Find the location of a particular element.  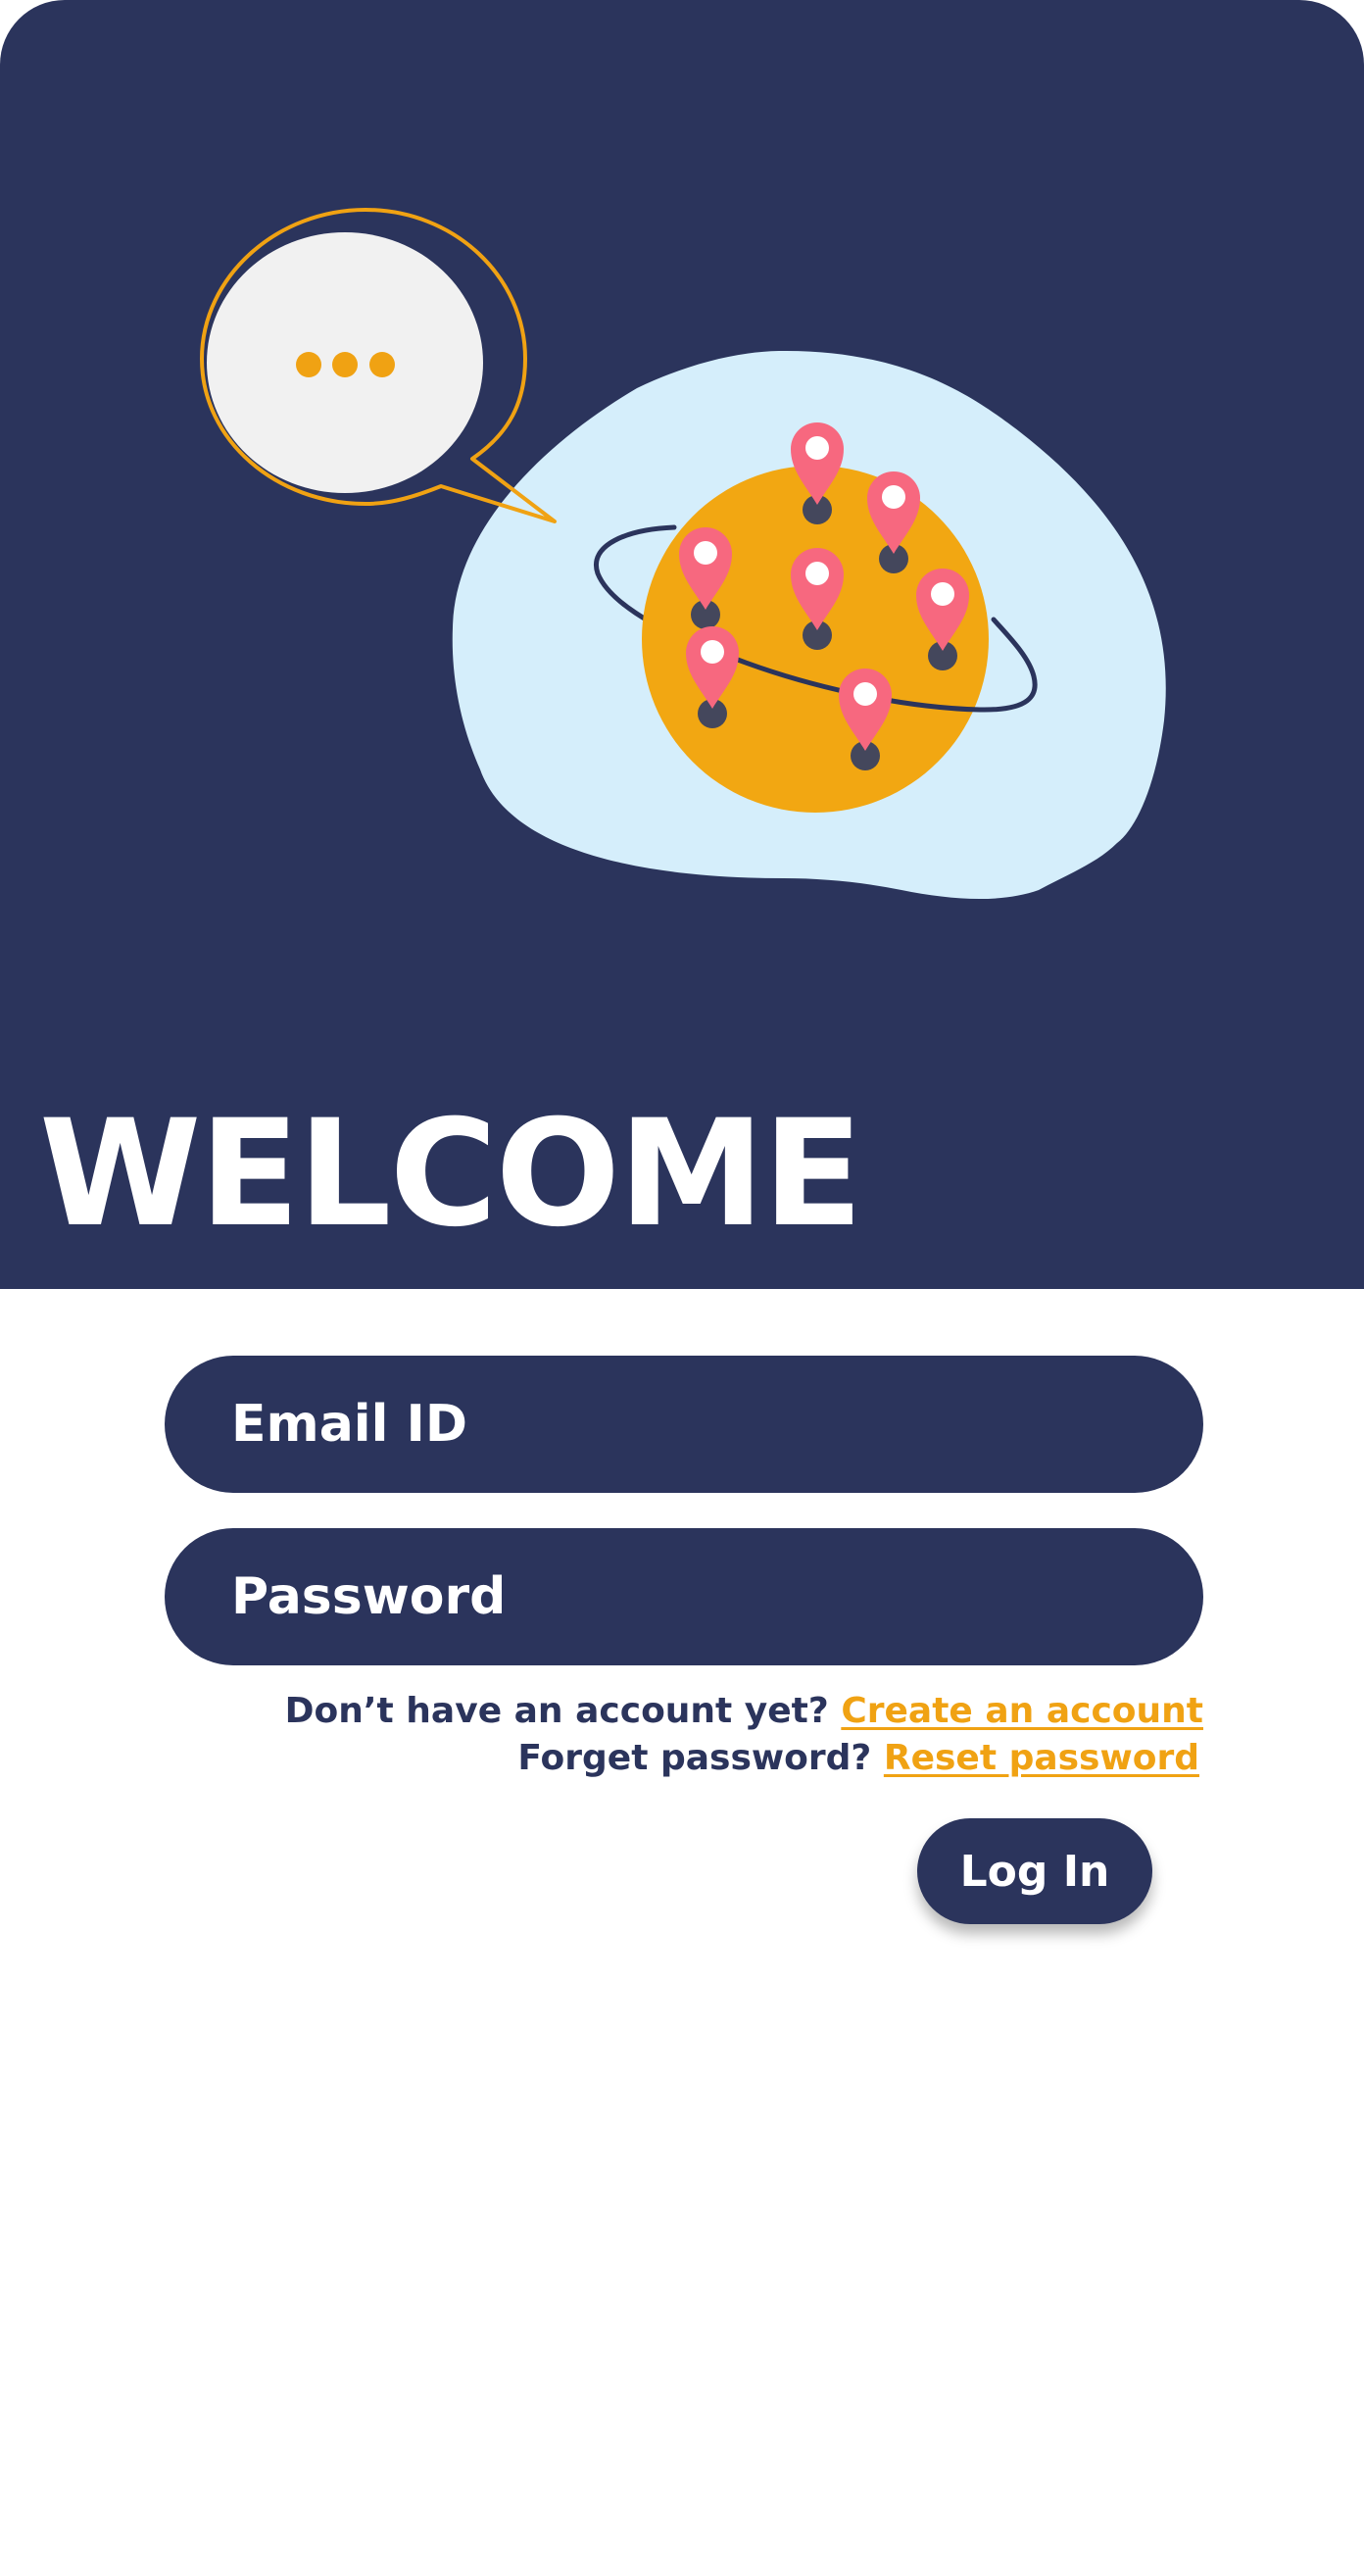

email-field is located at coordinates (684, 1424).